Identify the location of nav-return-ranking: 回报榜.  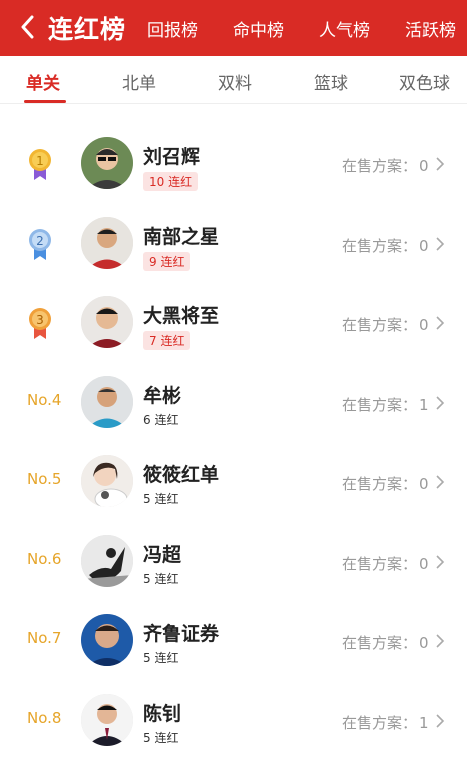
(172, 28).